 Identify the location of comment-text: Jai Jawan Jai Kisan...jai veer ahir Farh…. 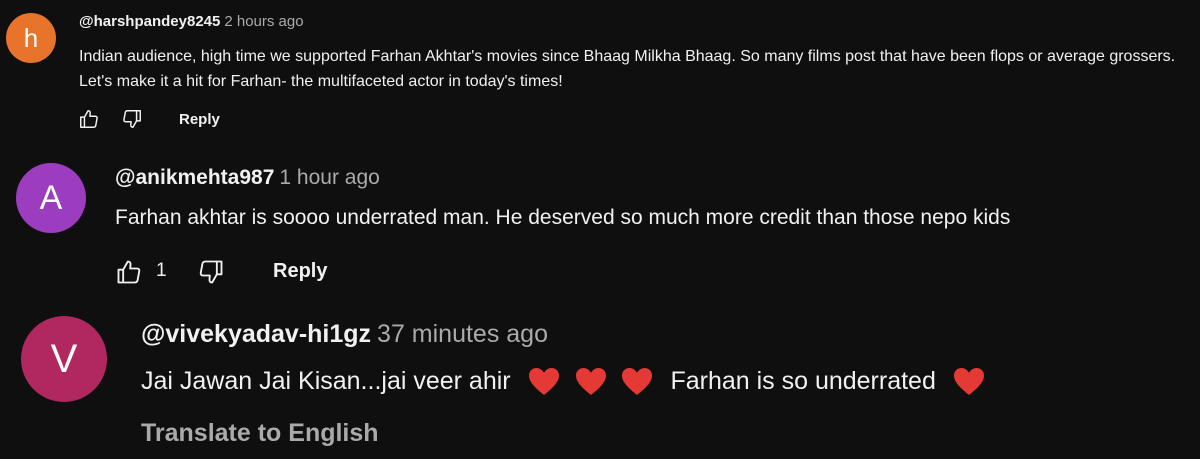
(563, 382).